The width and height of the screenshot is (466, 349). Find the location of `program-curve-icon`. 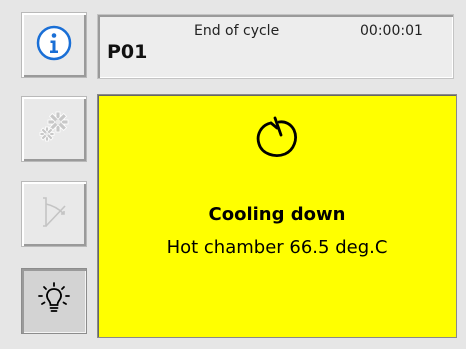

program-curve-icon is located at coordinates (54, 214).